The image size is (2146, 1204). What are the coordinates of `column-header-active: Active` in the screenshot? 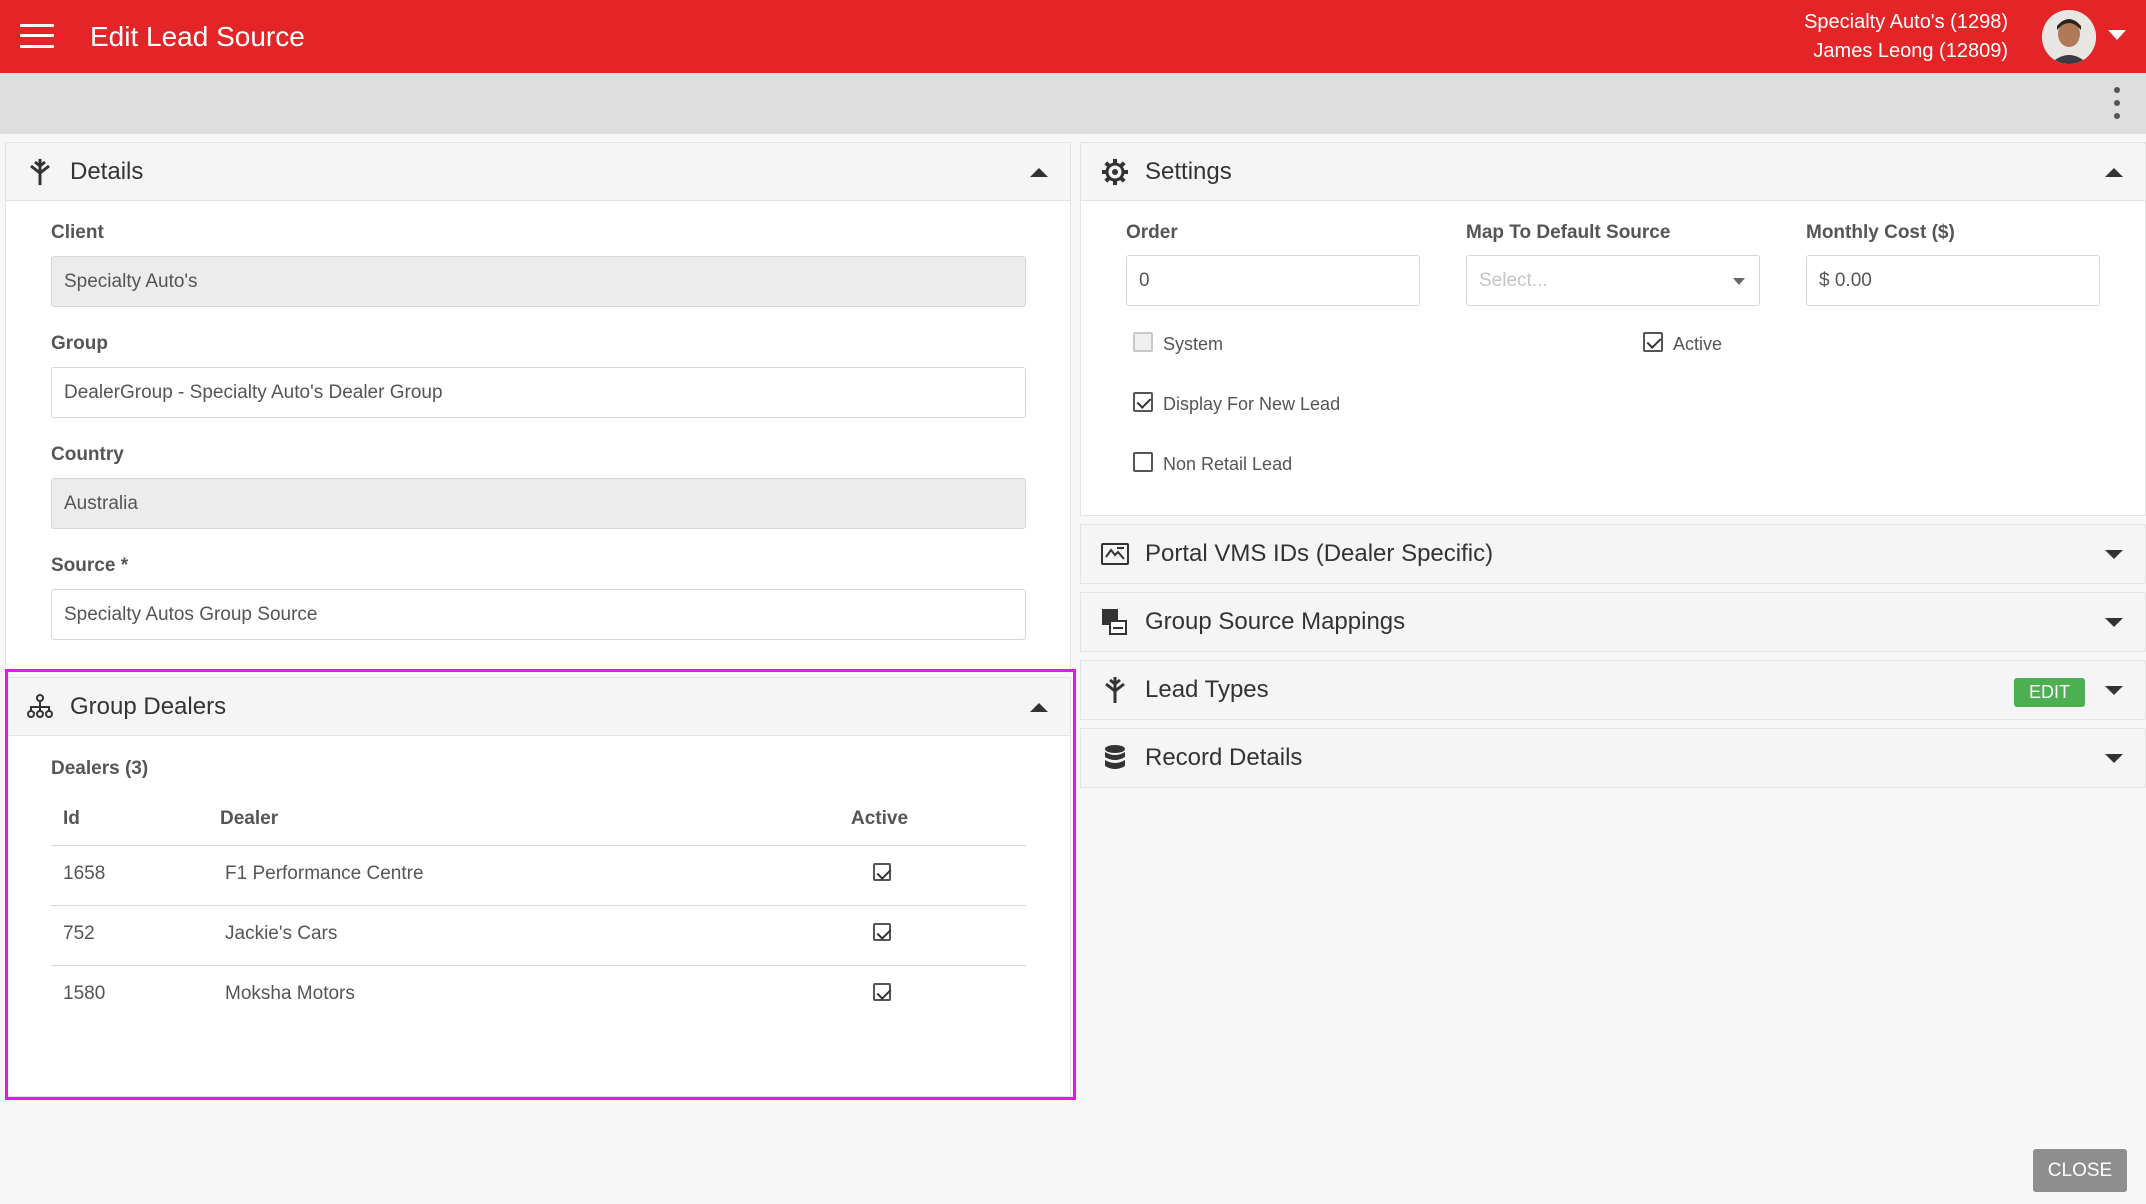 It's located at (880, 818).